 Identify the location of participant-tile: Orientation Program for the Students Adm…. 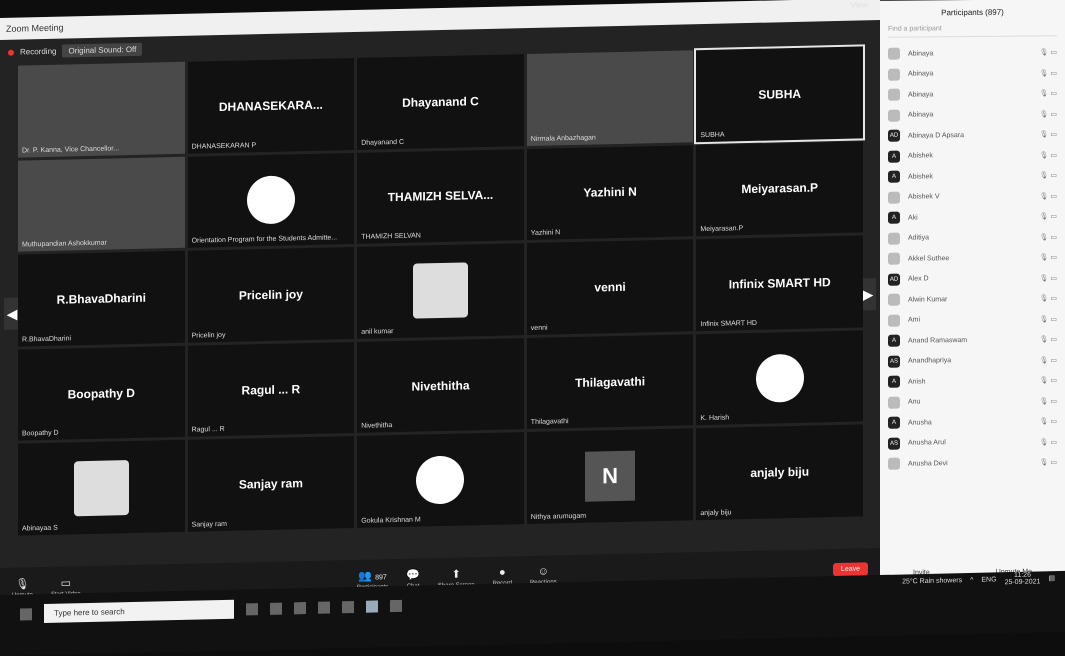
(271, 200).